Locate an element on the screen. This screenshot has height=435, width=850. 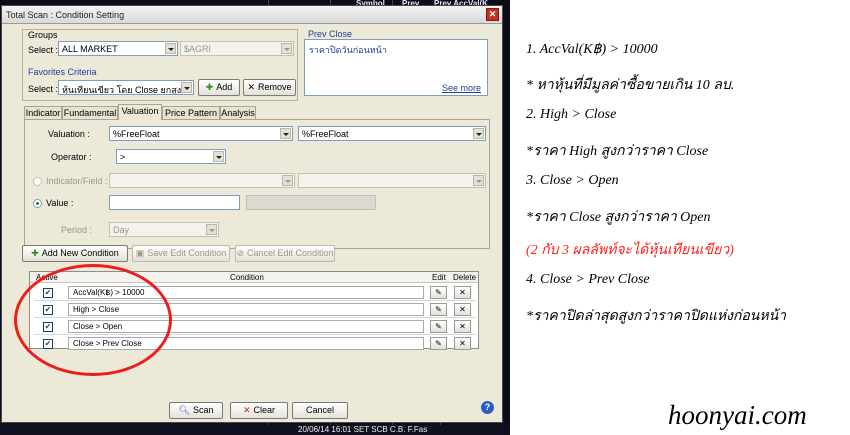
market-value: ALL MARKET is located at coordinates (90, 49).